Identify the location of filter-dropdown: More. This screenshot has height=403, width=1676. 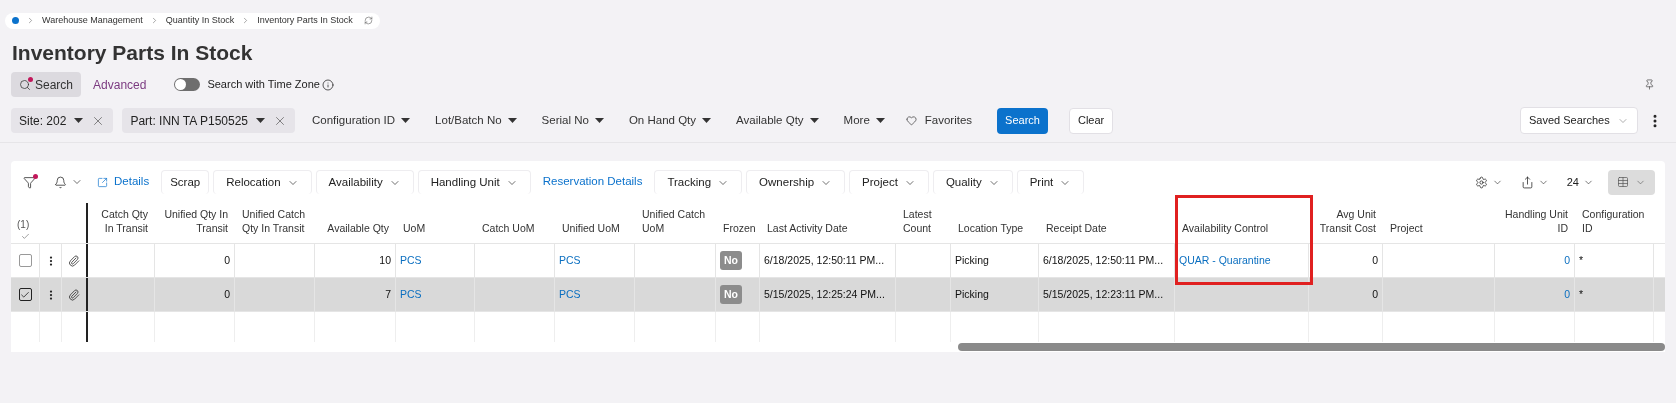
(864, 120).